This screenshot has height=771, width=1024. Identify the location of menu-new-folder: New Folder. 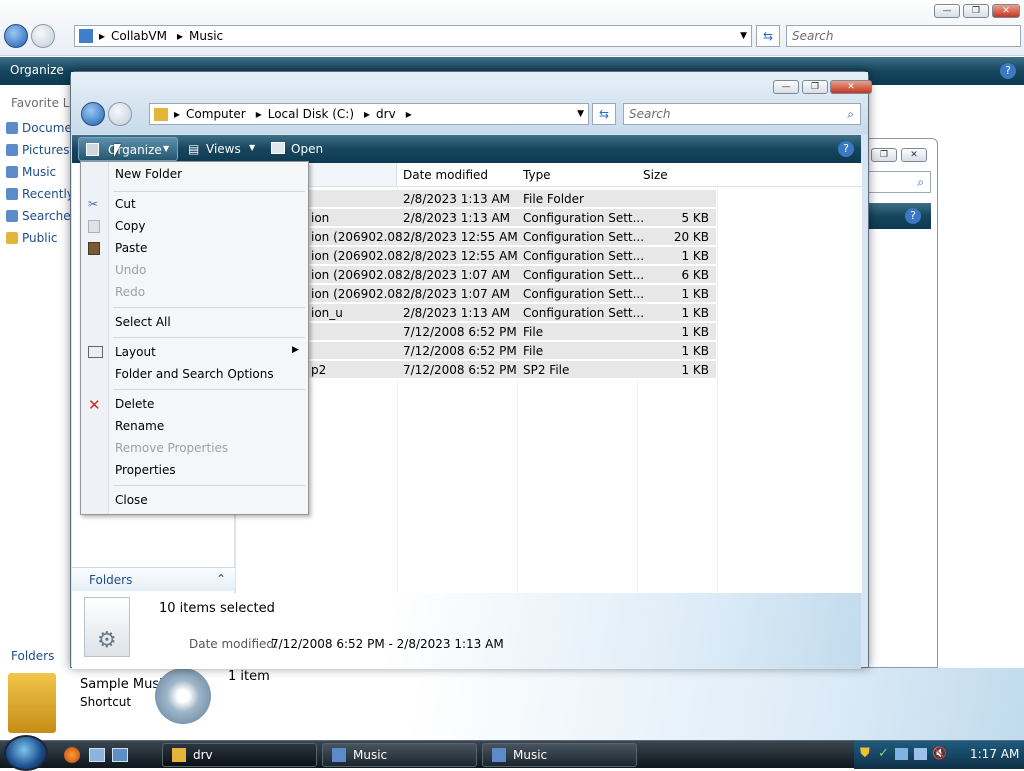
(148, 174).